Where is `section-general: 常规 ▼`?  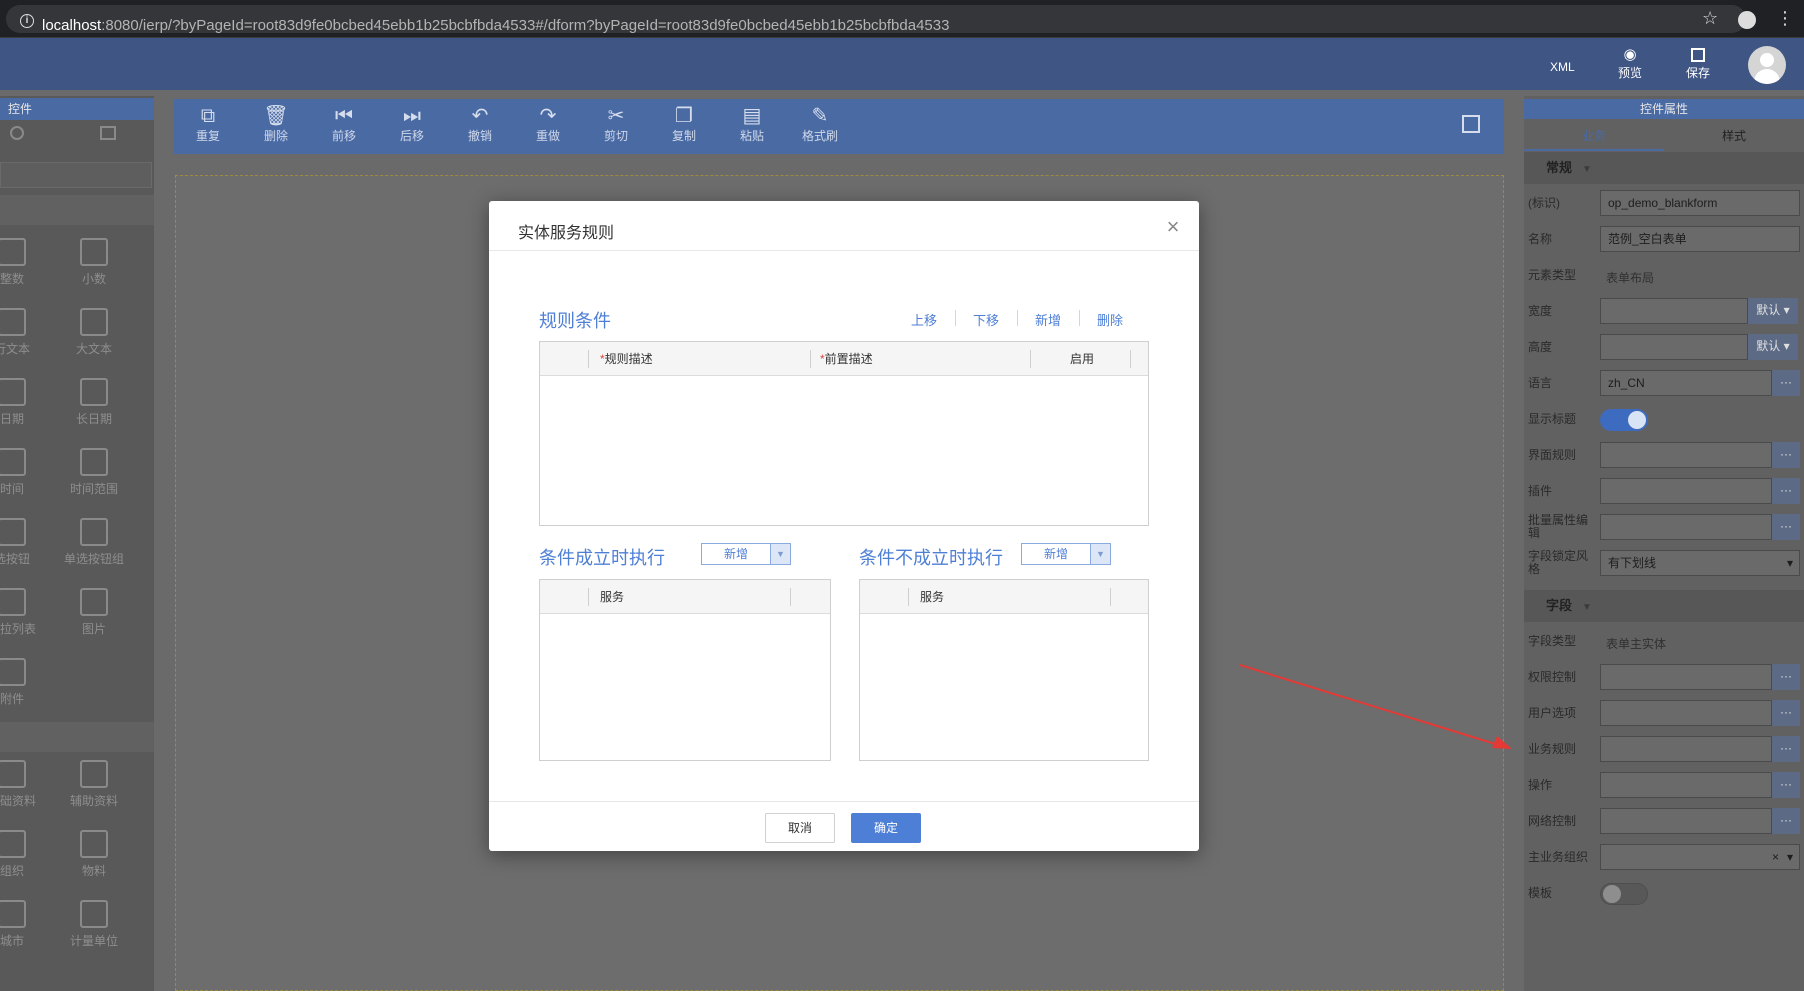 section-general: 常规 ▼ is located at coordinates (1664, 168).